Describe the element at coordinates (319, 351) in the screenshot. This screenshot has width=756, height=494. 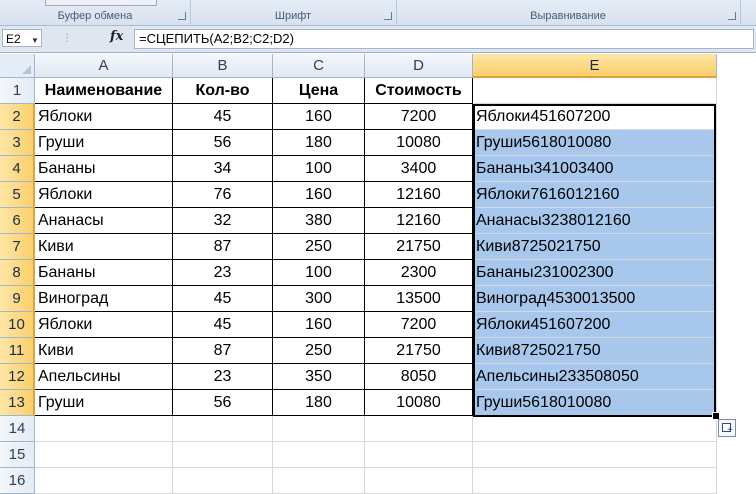
I see `cell-c11: 250` at that location.